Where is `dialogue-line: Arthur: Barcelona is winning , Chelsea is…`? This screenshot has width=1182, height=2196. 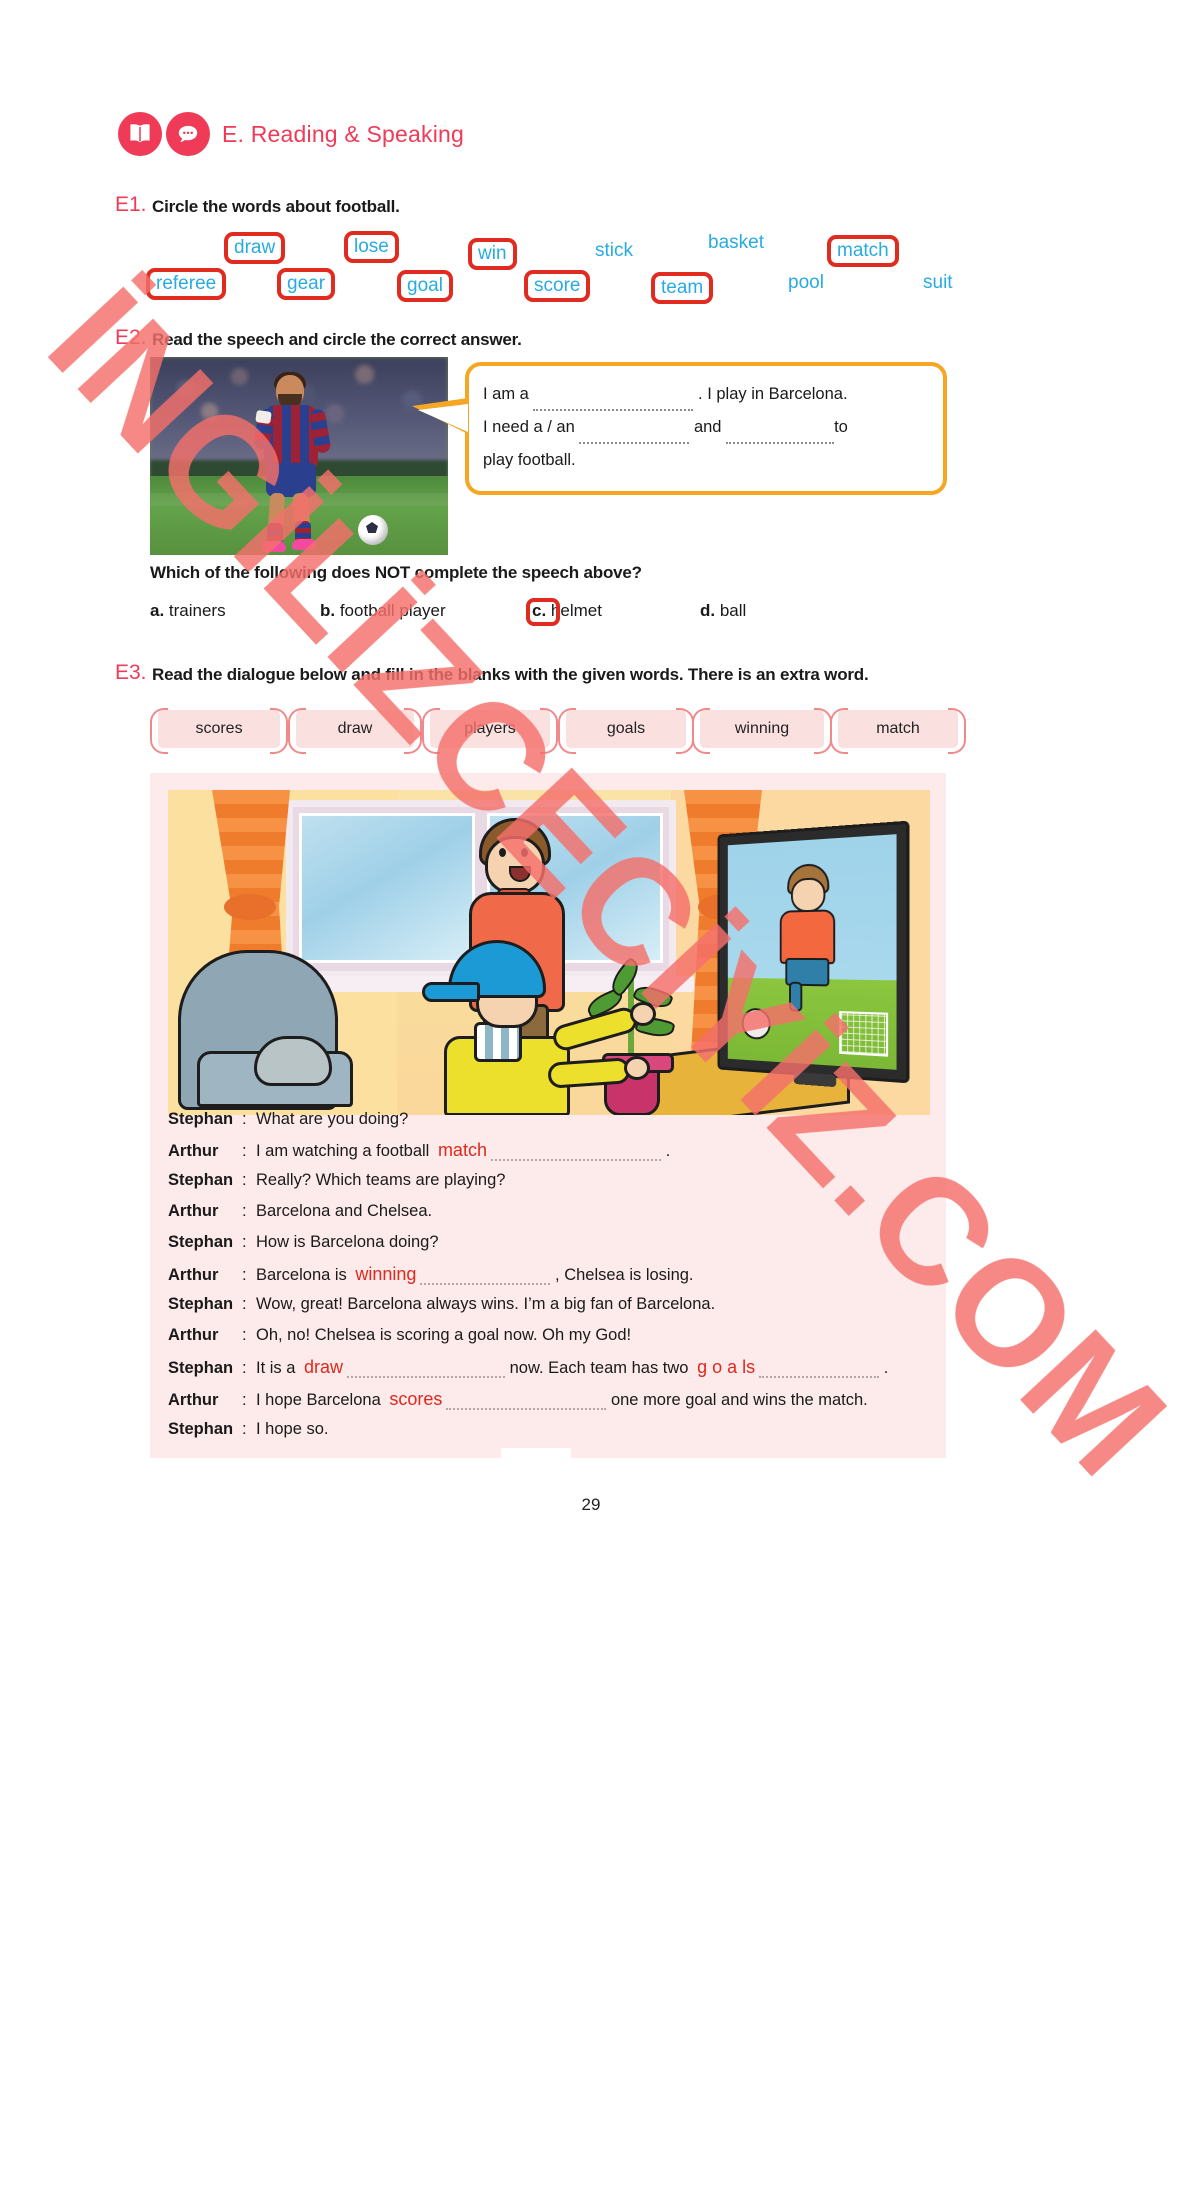
dialogue-line: Arthur: Barcelona is winning , Chelsea is… is located at coordinates (431, 1274).